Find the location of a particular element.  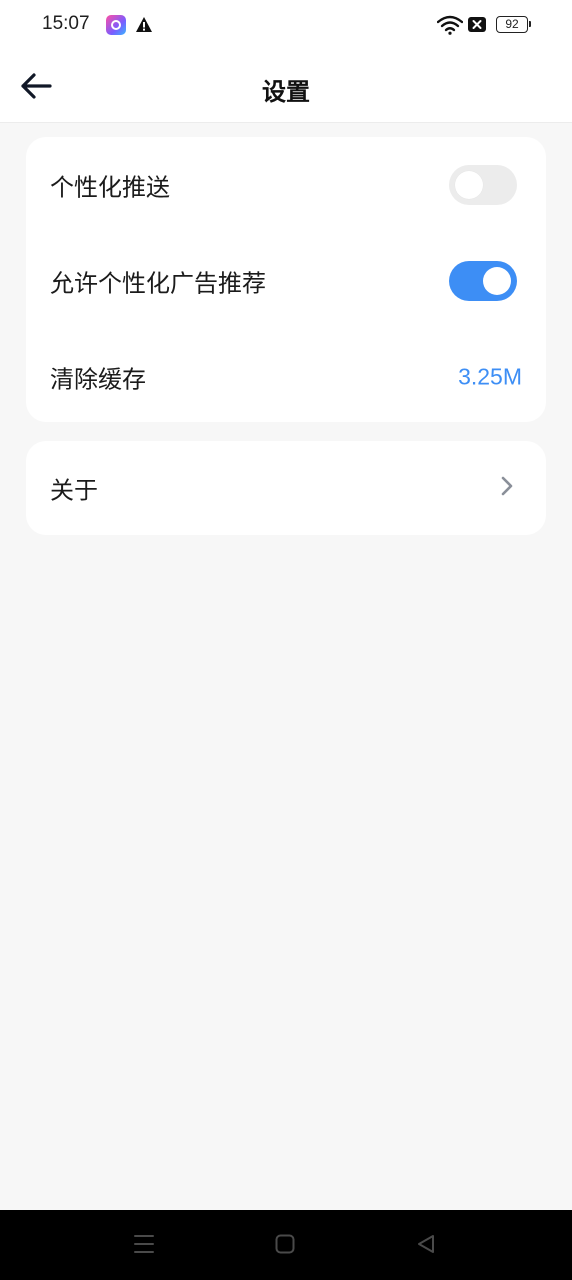

status-bar: 15:07 92 is located at coordinates (286, 26).